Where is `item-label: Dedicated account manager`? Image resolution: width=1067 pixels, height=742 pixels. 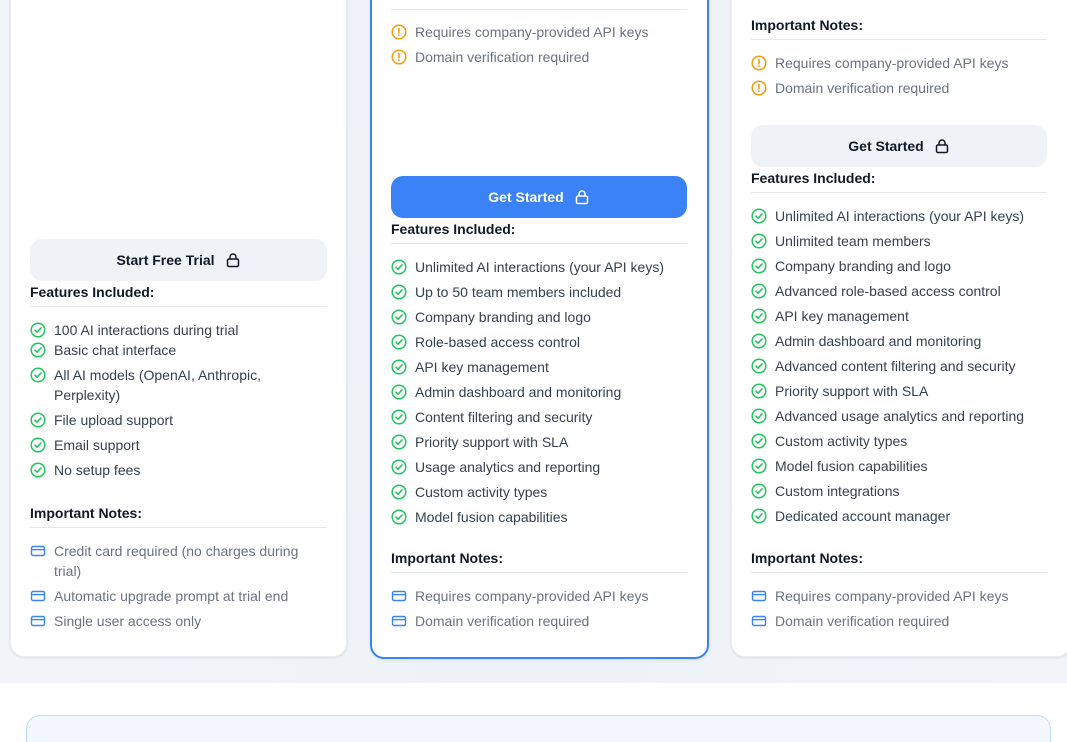 item-label: Dedicated account manager is located at coordinates (863, 516).